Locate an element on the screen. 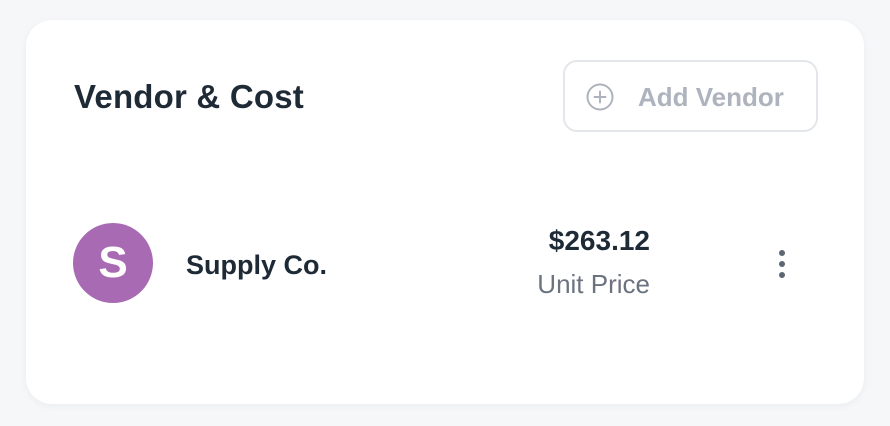 This screenshot has width=890, height=426. unit-price-label: Unit Price is located at coordinates (593, 284).